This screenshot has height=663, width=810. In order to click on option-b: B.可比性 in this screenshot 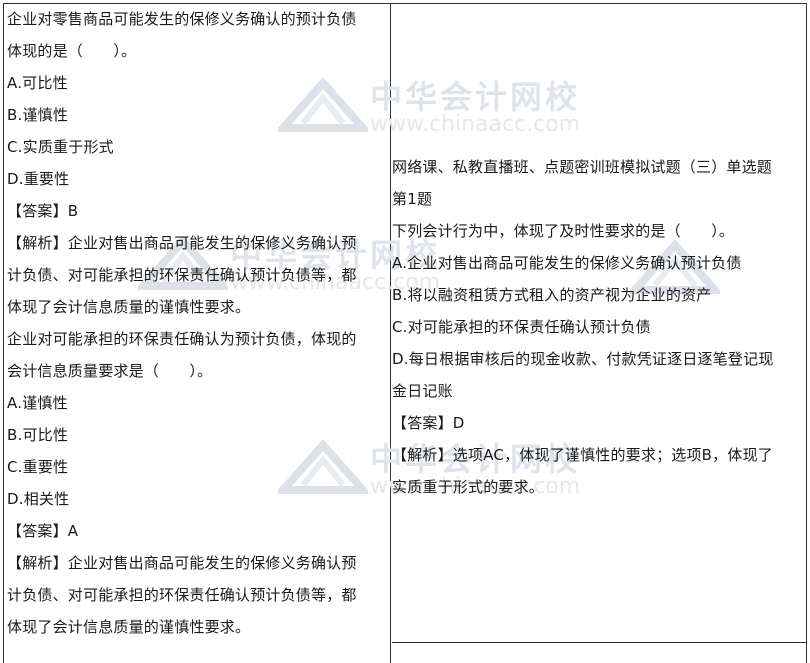, I will do `click(38, 435)`.